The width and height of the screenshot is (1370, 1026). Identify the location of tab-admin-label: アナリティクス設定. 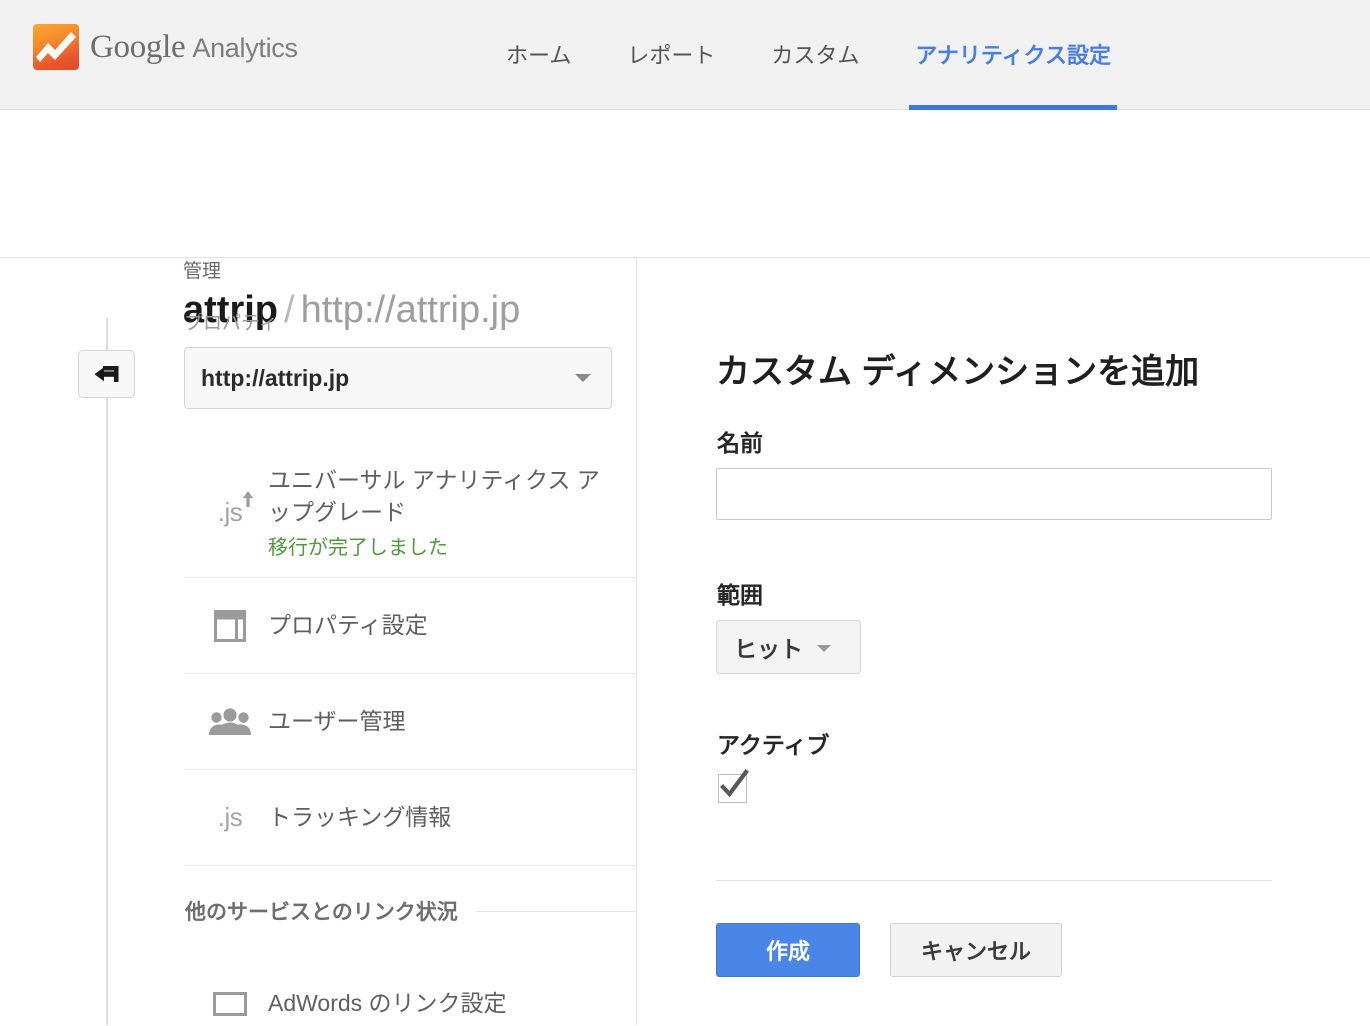
(1013, 55).